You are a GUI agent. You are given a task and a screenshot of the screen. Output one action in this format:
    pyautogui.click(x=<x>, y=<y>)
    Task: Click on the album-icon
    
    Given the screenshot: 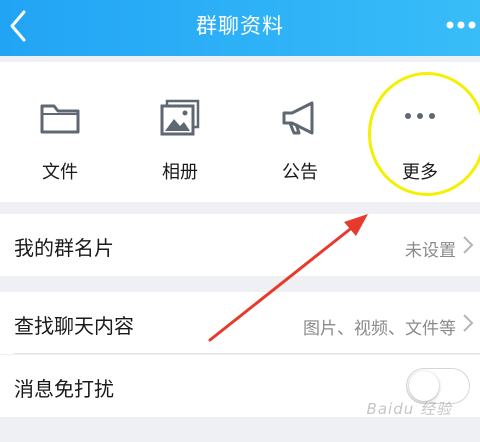 What is the action you would take?
    pyautogui.click(x=180, y=117)
    